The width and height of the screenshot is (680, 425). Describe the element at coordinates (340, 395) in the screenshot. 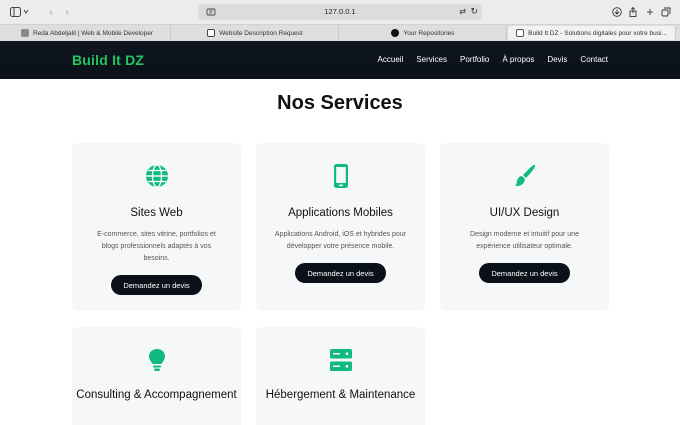

I see `service-title: Hébergement & Maintenance` at that location.